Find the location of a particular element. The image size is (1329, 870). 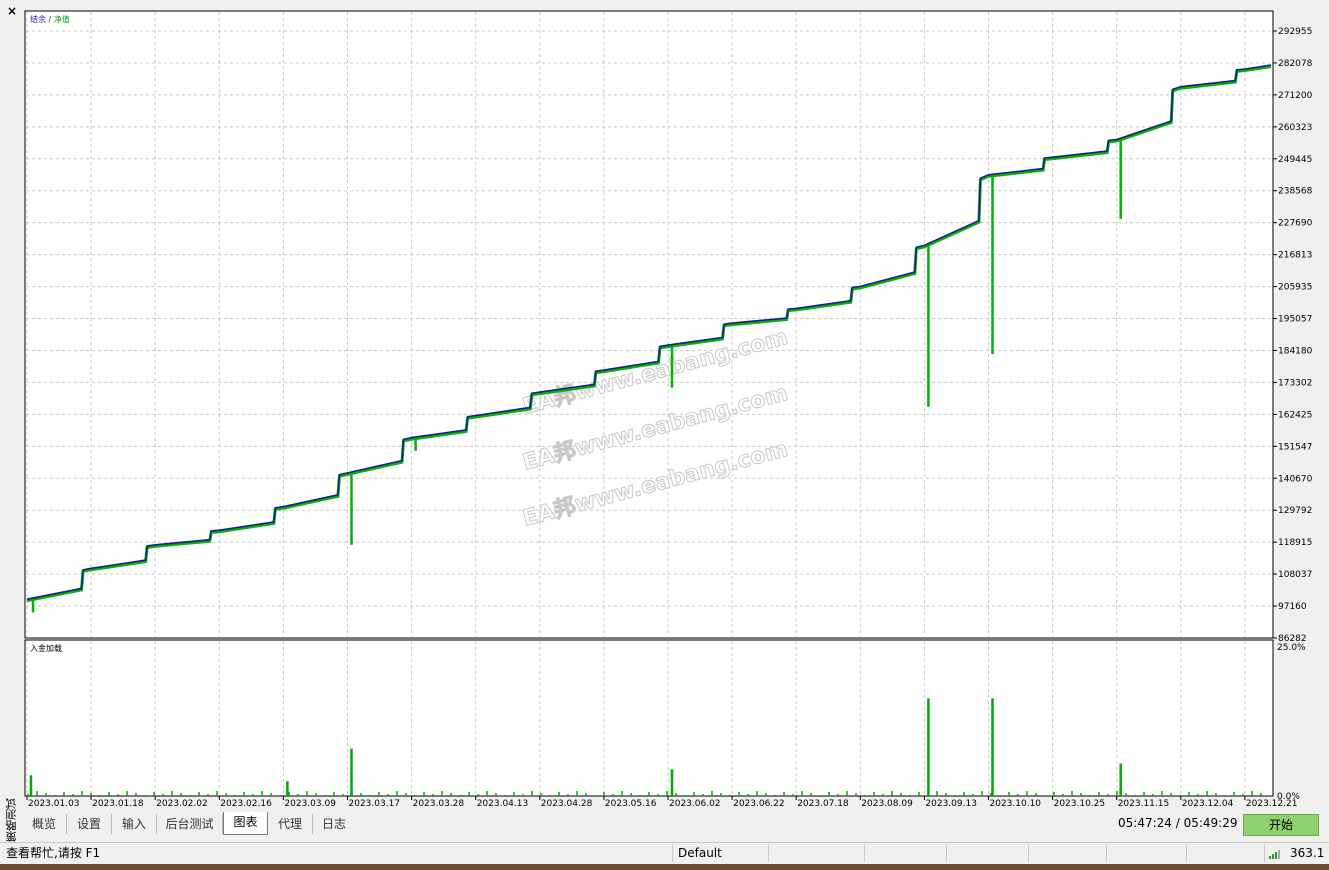

legend-balance: 结余 is located at coordinates (38, 19).